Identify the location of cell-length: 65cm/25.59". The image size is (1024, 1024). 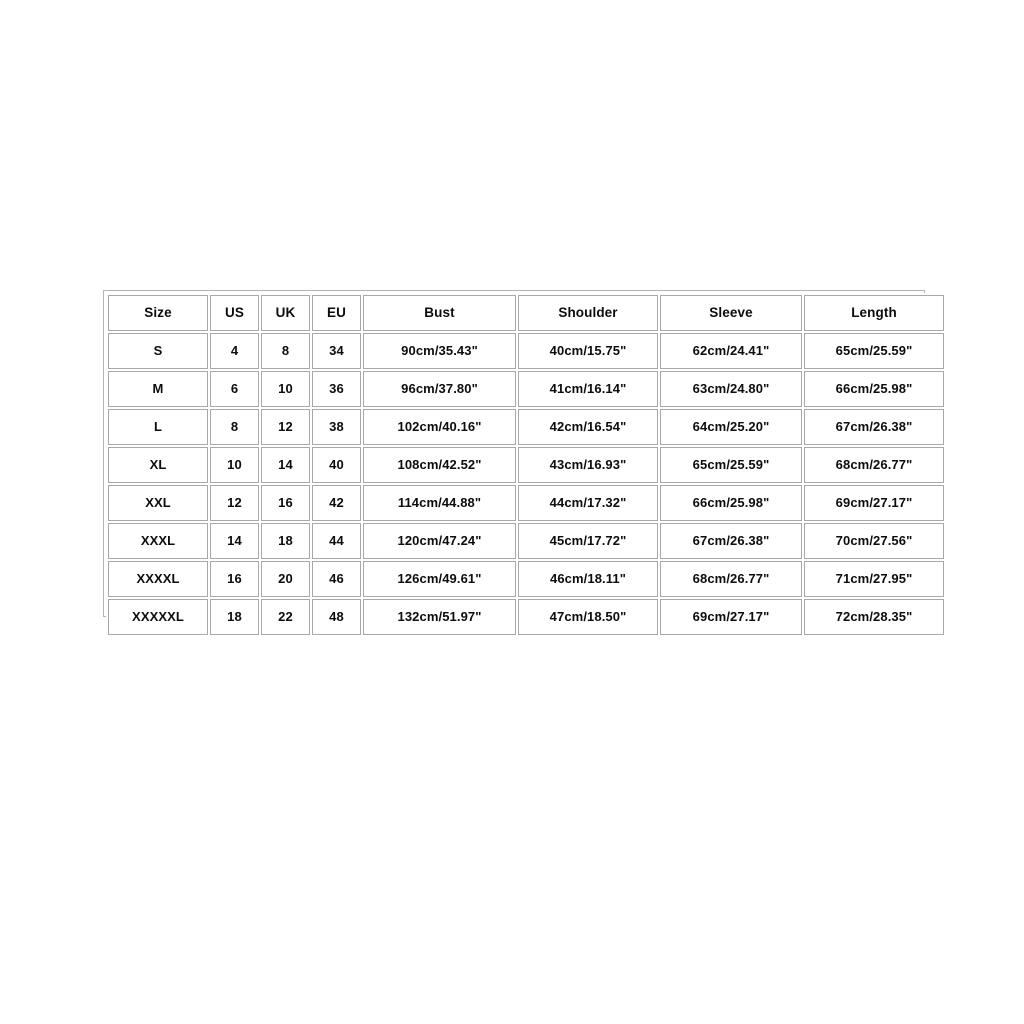
(874, 351).